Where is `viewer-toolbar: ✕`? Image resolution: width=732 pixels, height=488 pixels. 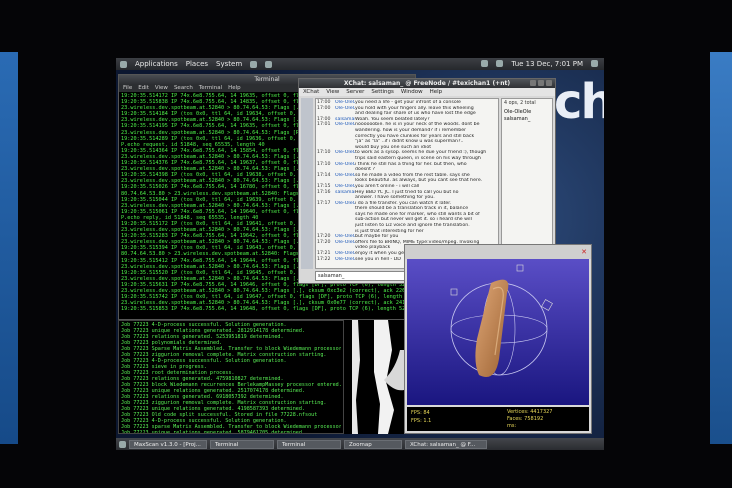 viewer-toolbar: ✕ is located at coordinates (498, 252).